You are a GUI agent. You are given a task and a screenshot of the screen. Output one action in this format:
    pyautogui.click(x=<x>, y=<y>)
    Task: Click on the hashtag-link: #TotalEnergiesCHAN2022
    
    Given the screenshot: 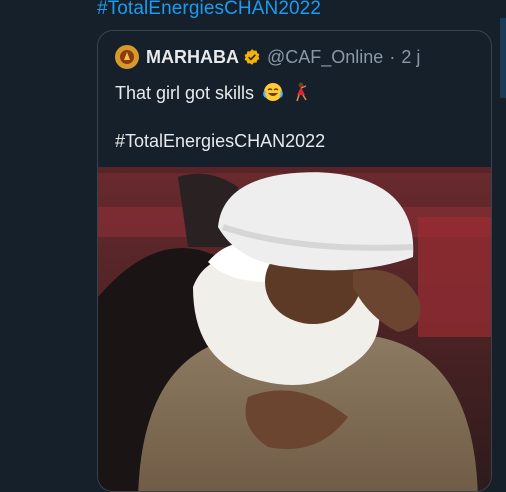 What is the action you would take?
    pyautogui.click(x=209, y=10)
    